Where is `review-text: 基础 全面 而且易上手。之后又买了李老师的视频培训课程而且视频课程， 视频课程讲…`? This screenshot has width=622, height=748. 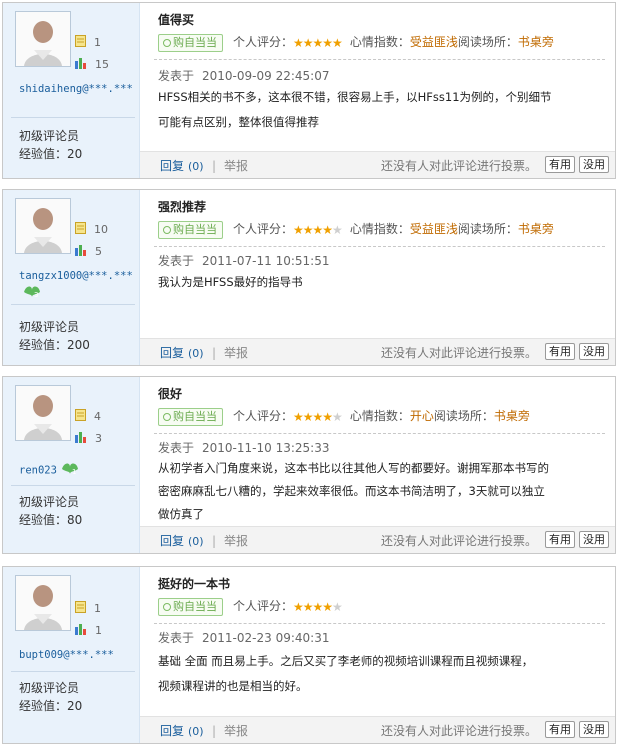 review-text: 基础 全面 而且易上手。之后又买了李老师的视频培训课程而且视频课程， 视频课程讲… is located at coordinates (376, 674).